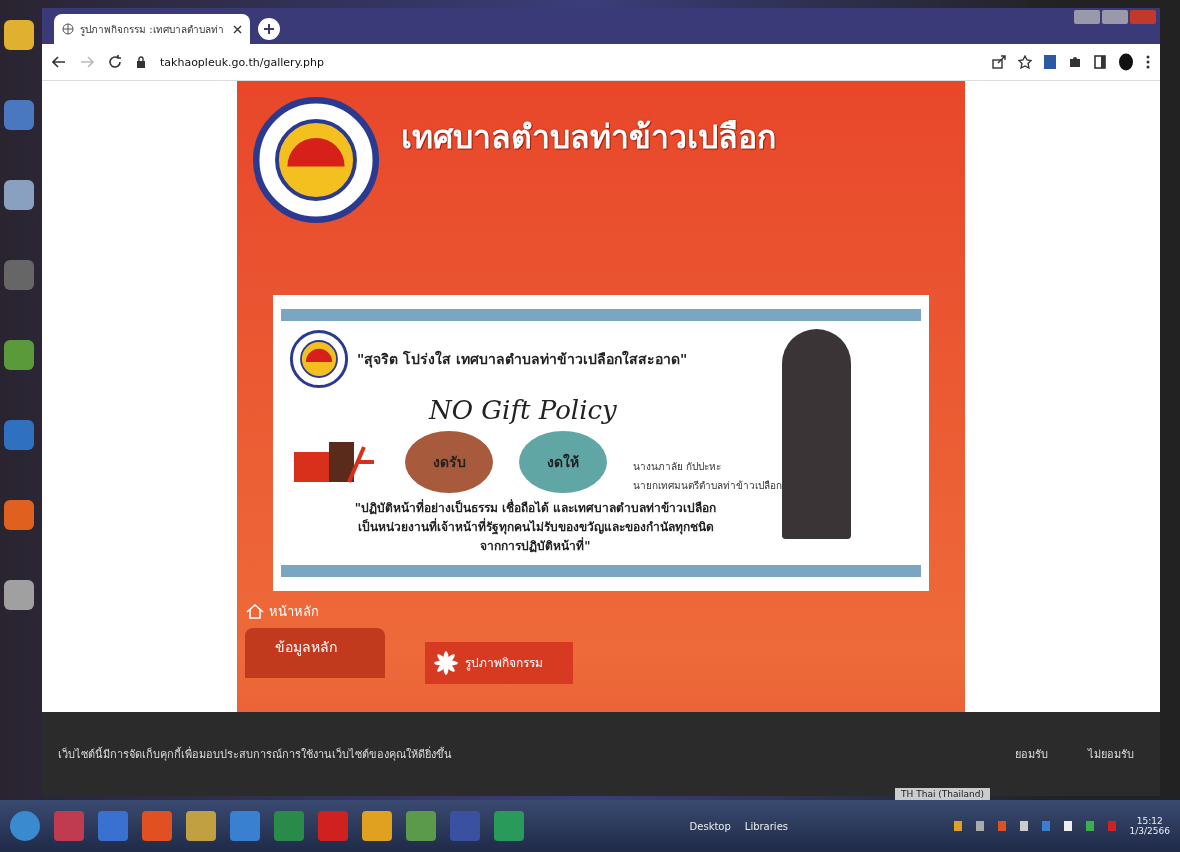  I want to click on globe-icon, so click(68, 29).